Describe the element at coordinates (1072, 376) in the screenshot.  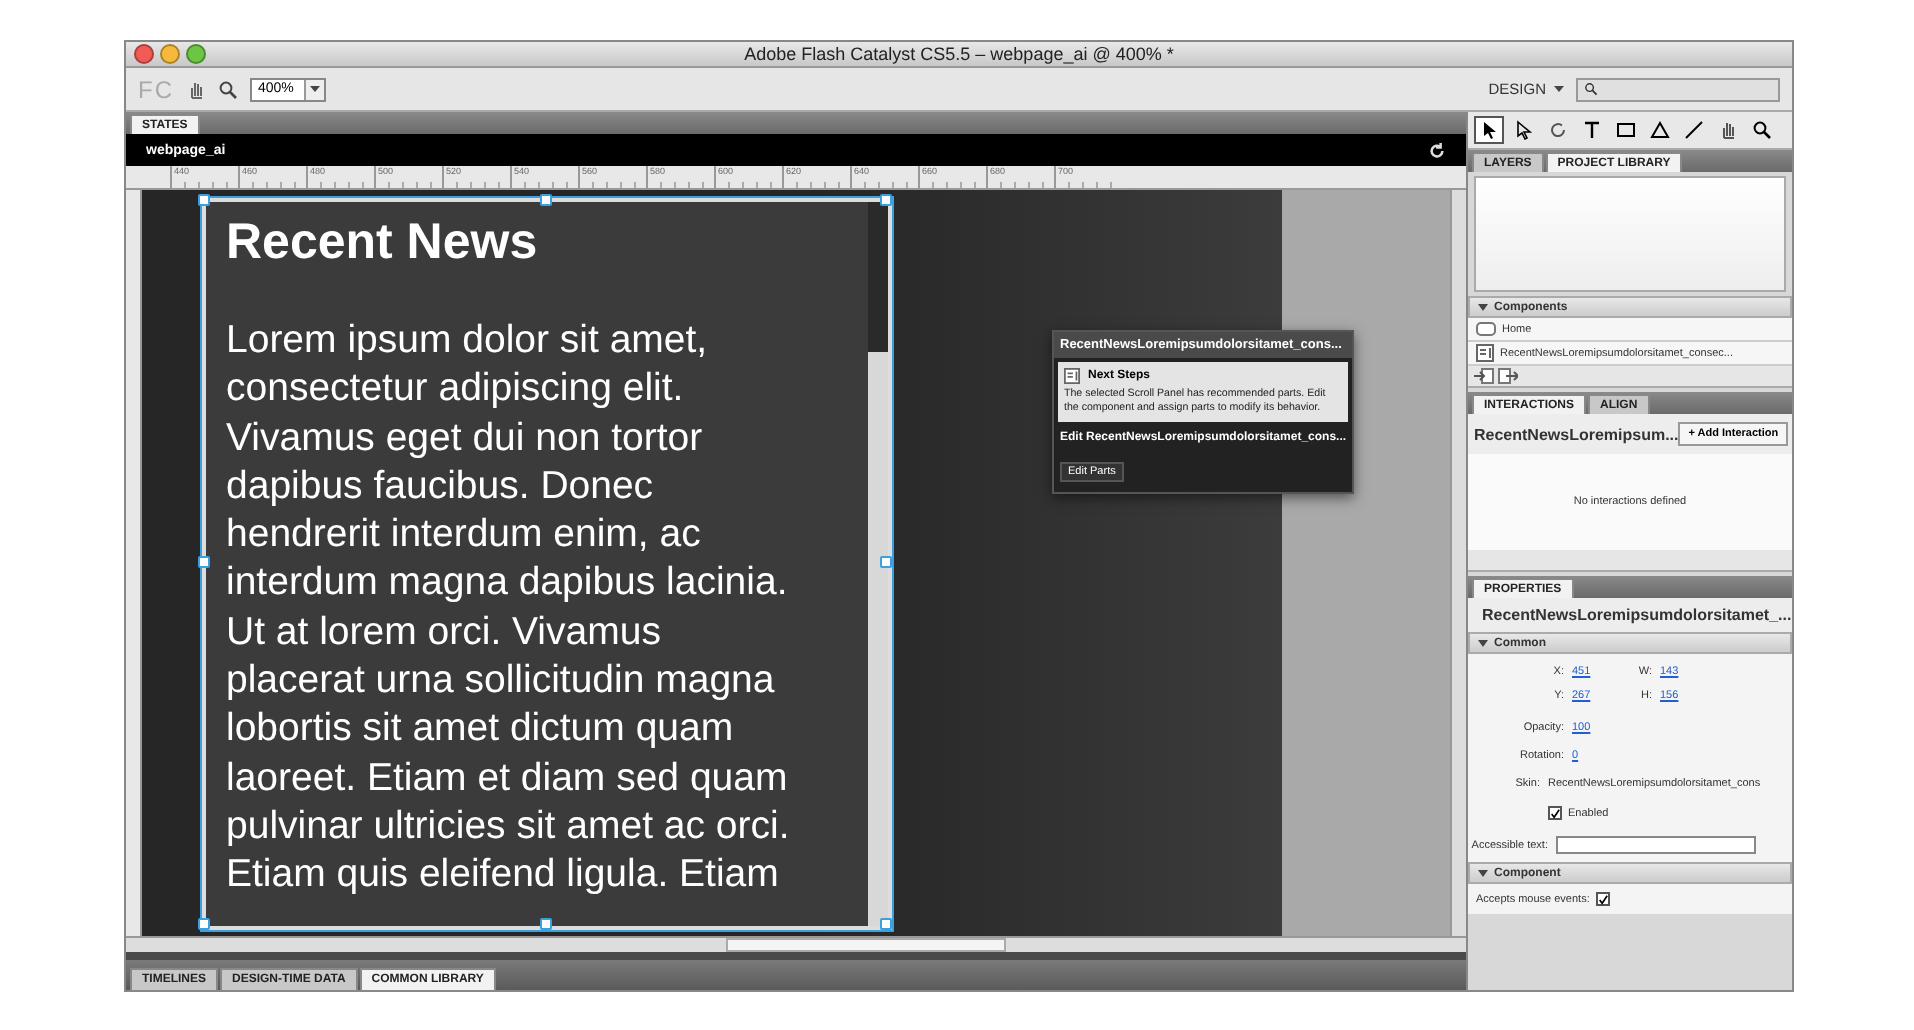
I see `panel-icon` at that location.